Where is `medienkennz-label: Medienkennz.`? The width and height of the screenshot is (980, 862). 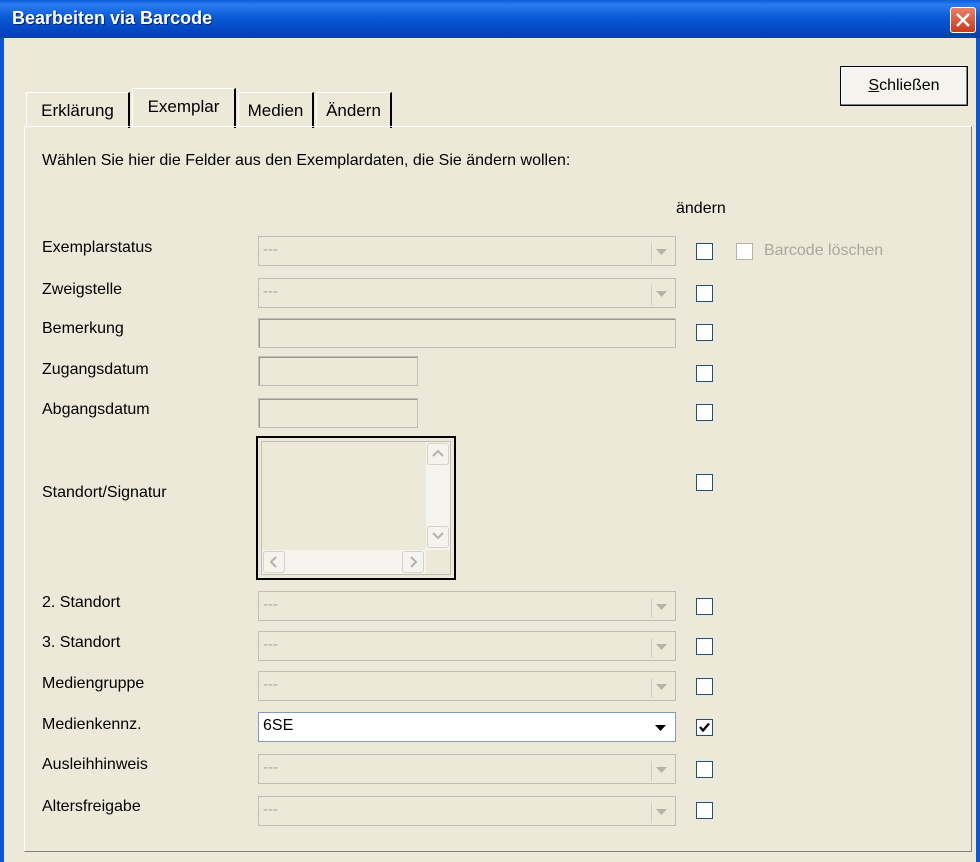 medienkennz-label: Medienkennz. is located at coordinates (92, 724).